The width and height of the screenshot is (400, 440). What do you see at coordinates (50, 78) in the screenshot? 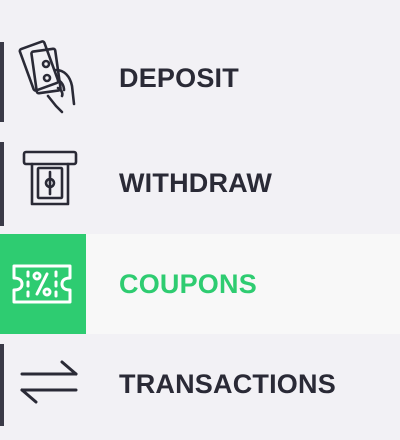
I see `money-in-hand-icon` at bounding box center [50, 78].